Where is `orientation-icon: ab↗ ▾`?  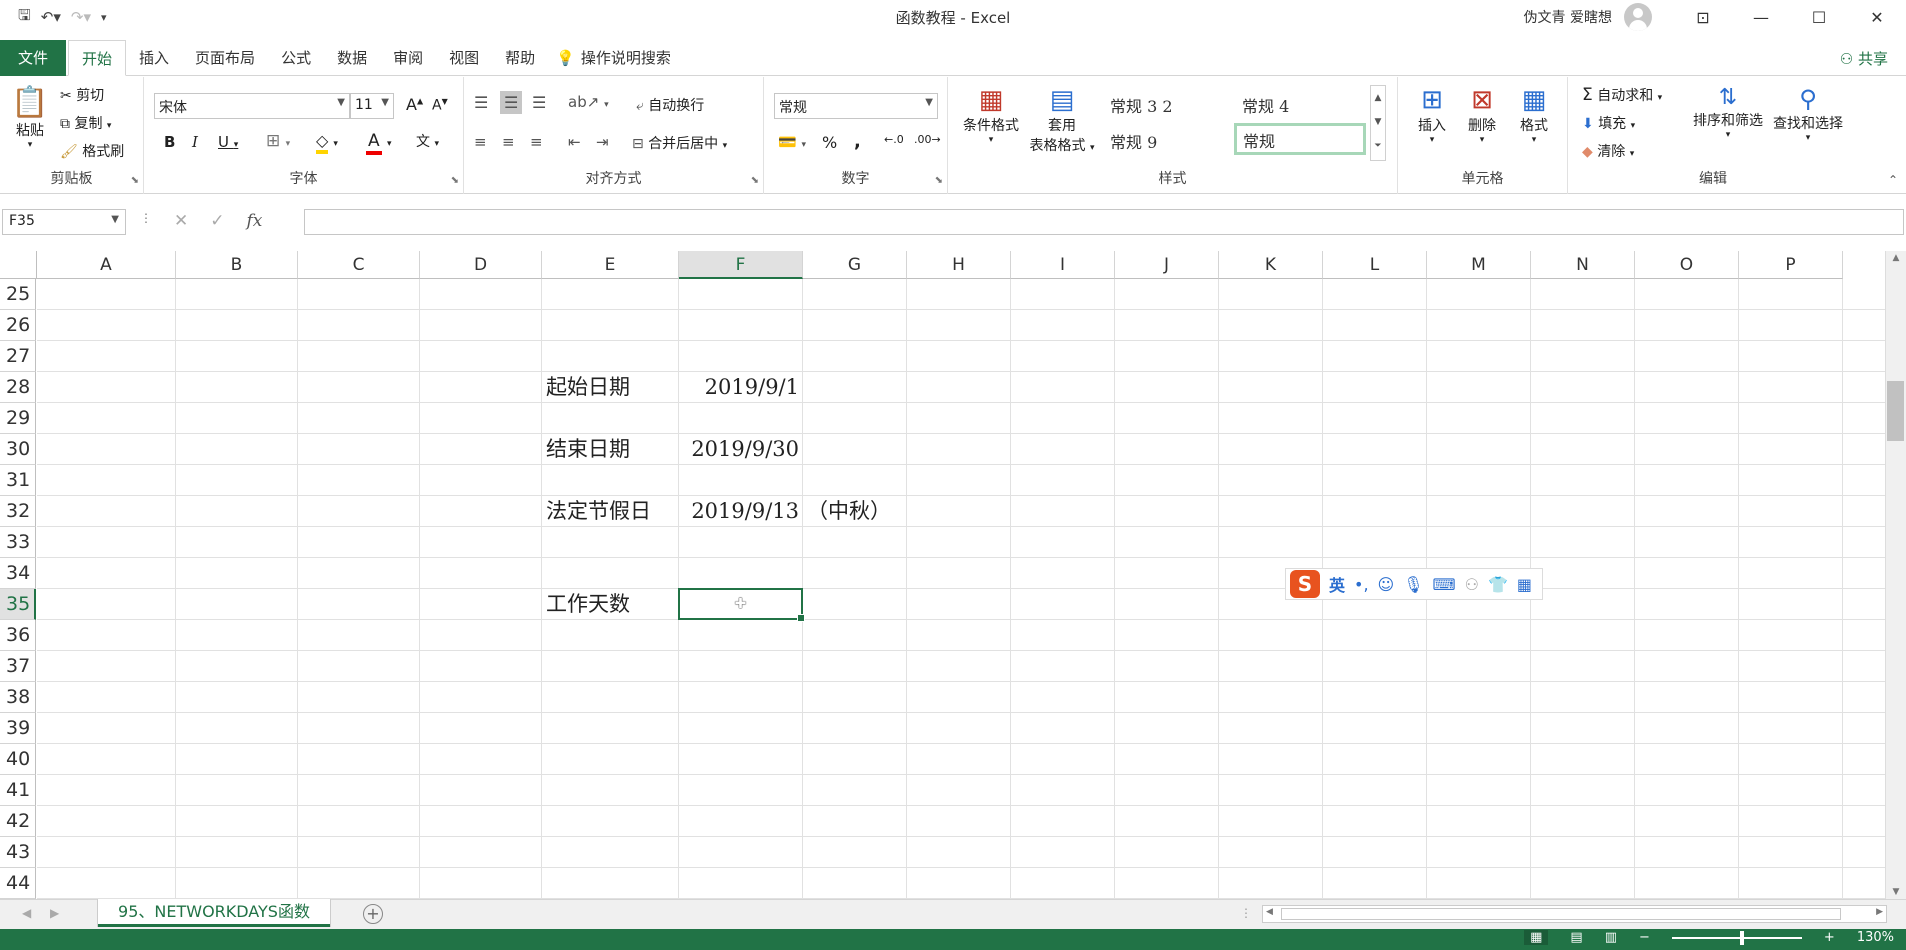 orientation-icon: ab↗ ▾ is located at coordinates (588, 102).